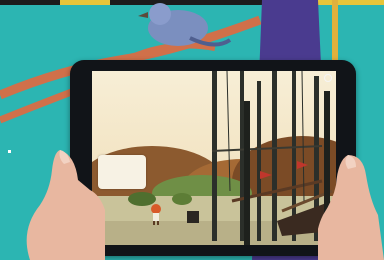 The height and width of the screenshot is (260, 384). I want to click on right-hand, so click(351, 207).